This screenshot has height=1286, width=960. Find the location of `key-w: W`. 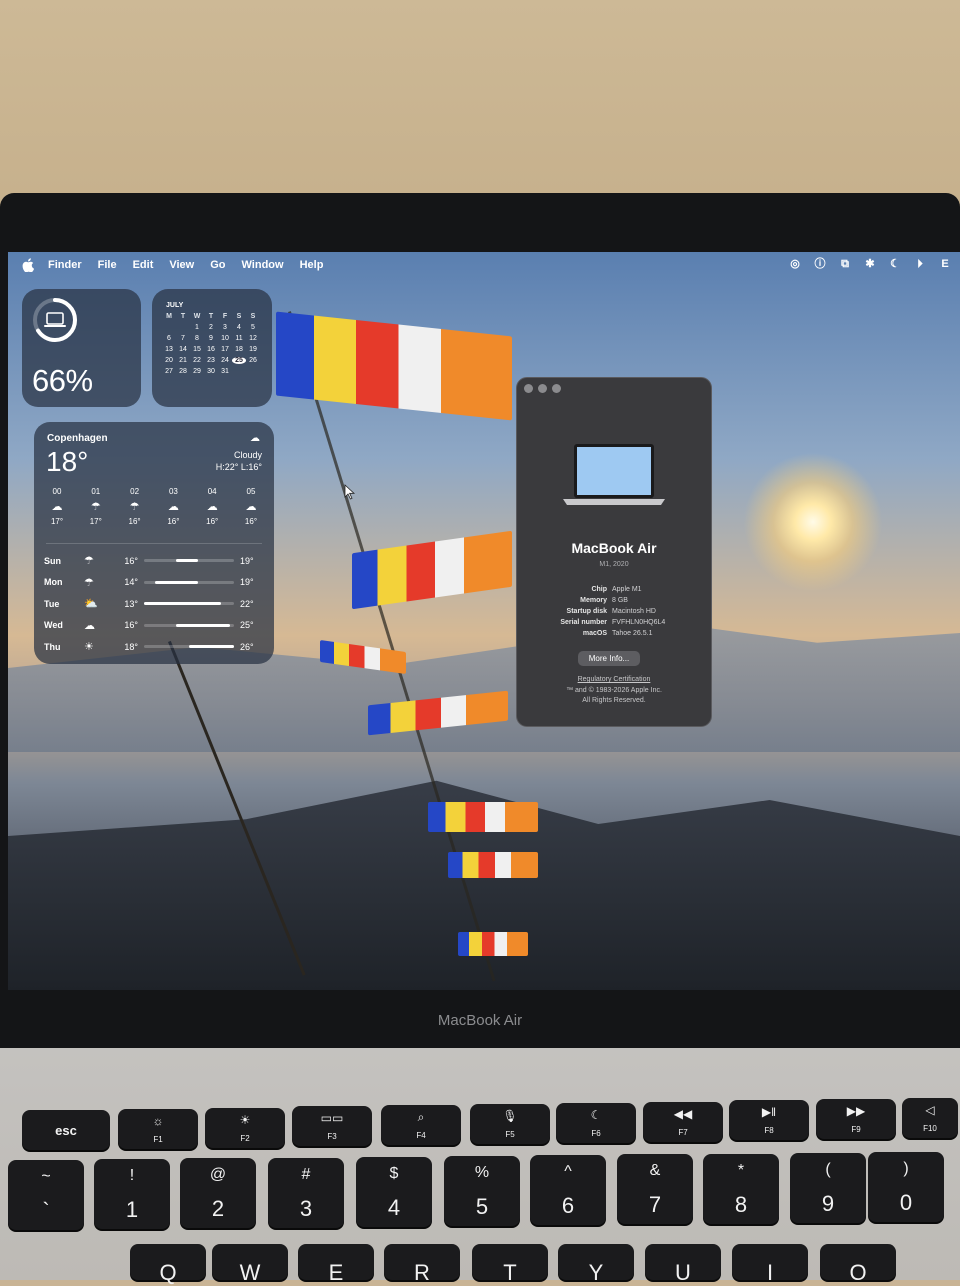

key-w: W is located at coordinates (250, 1264).